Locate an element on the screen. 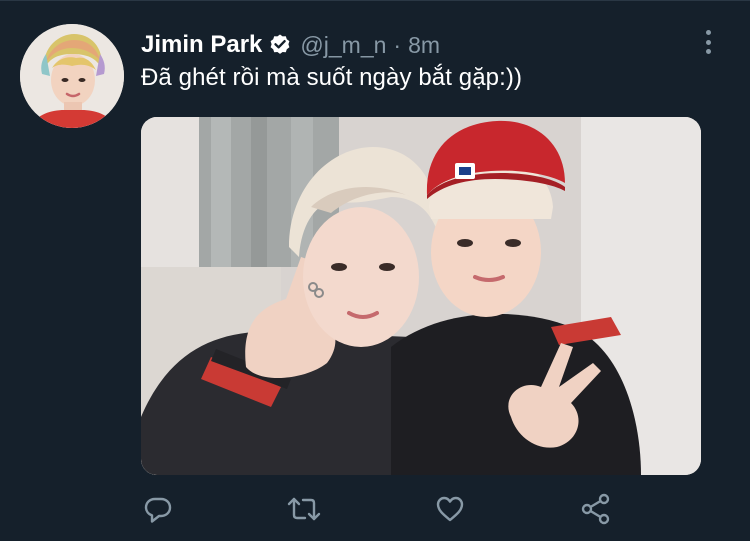 Image resolution: width=750 pixels, height=541 pixels. share-icon is located at coordinates (596, 509).